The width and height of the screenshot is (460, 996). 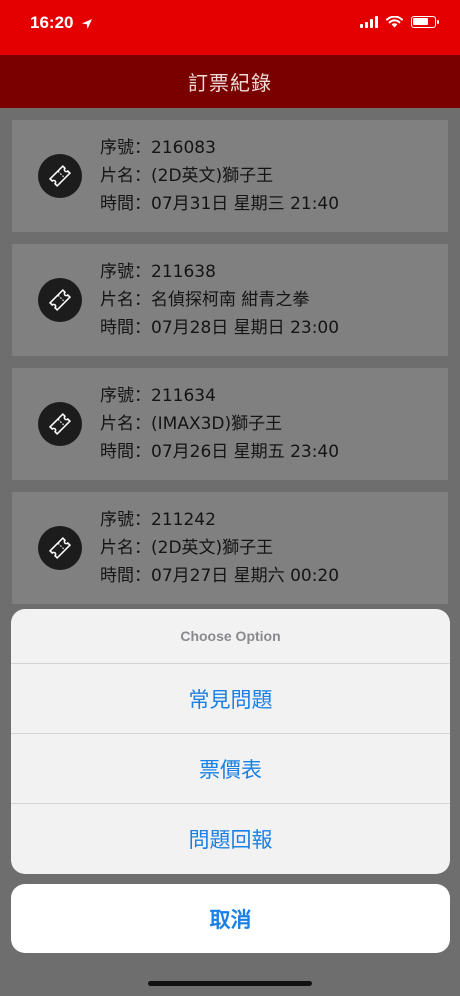 I want to click on cancel-button: 取消, so click(x=230, y=918).